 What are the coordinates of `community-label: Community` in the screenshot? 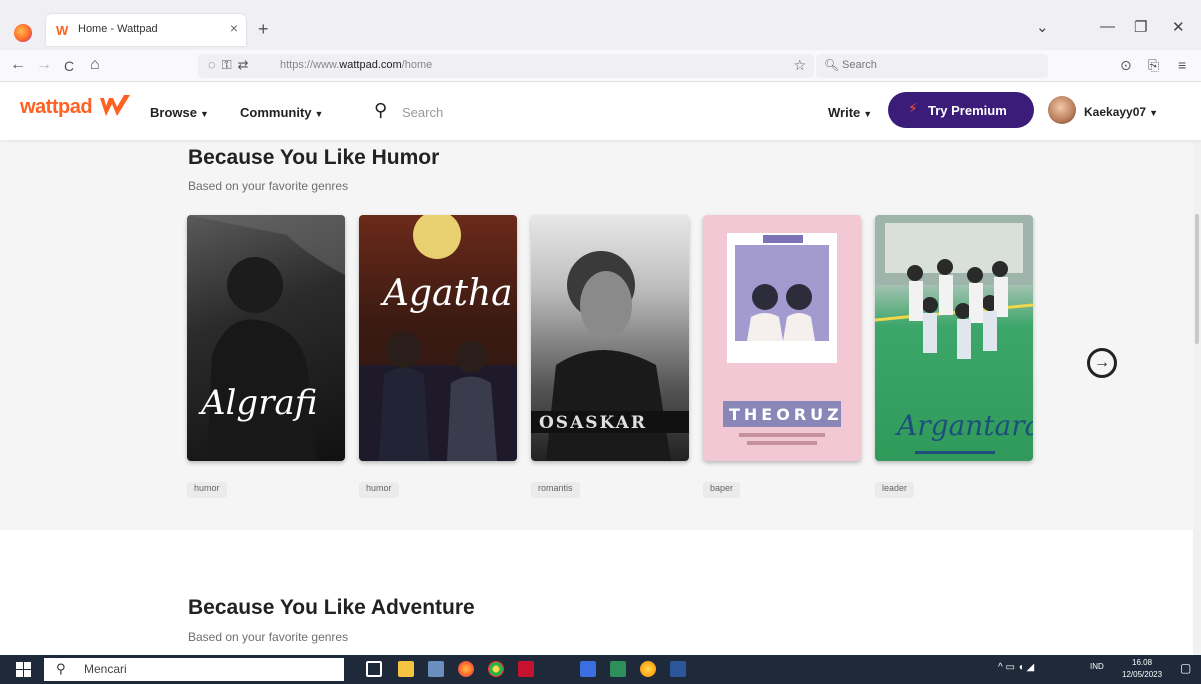 It's located at (276, 112).